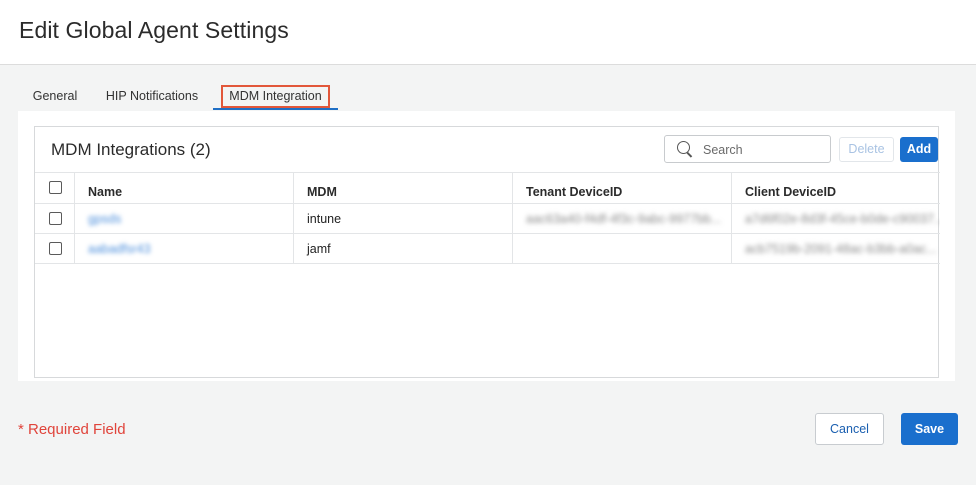 The width and height of the screenshot is (976, 485). I want to click on cancel-button: Cancel, so click(849, 429).